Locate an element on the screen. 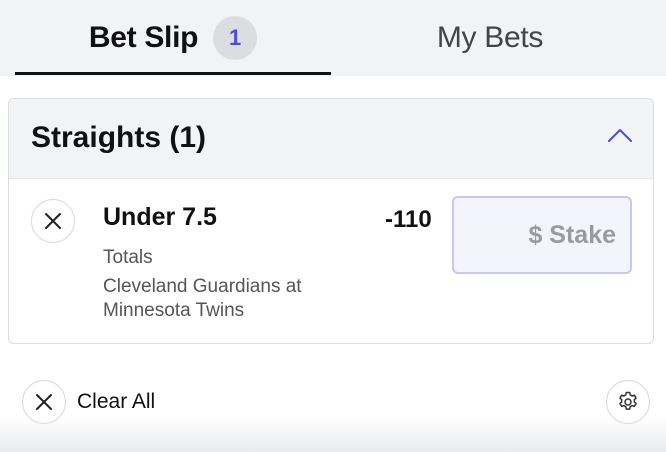 The height and width of the screenshot is (452, 666). tab-bet-slip: Bet Slip 1 is located at coordinates (173, 38).